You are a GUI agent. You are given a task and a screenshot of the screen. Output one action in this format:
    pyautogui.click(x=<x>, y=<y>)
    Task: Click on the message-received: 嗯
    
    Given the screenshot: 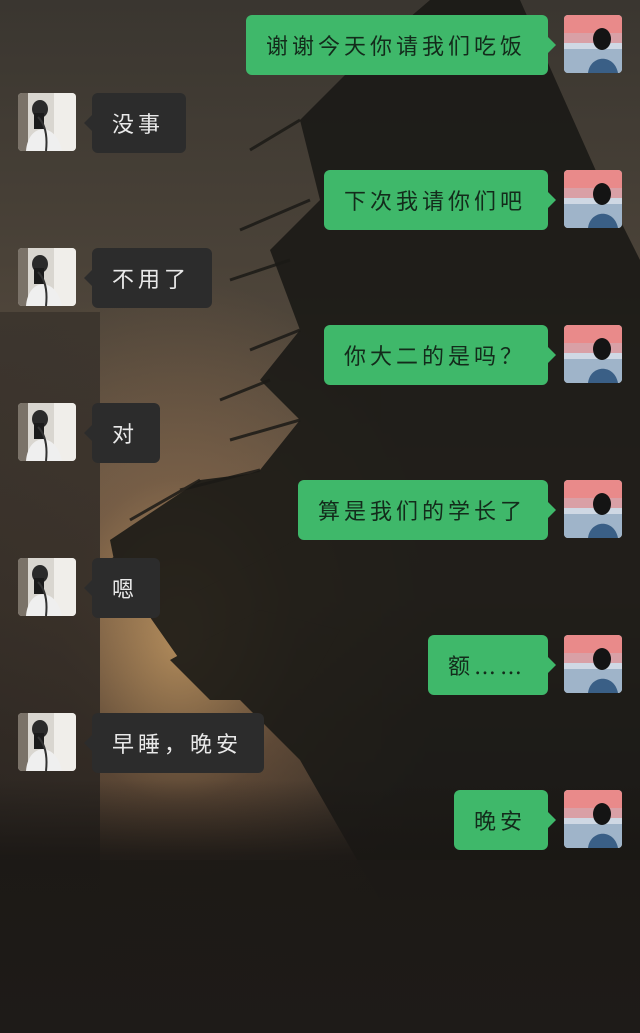 What is the action you would take?
    pyautogui.click(x=122, y=588)
    